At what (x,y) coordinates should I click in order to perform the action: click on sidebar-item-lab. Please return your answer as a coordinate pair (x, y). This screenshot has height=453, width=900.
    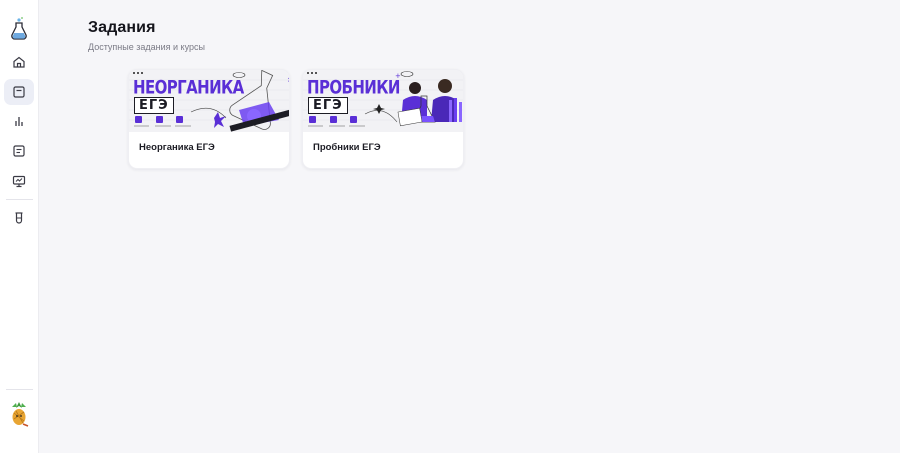
    Looking at the image, I should click on (19, 218).